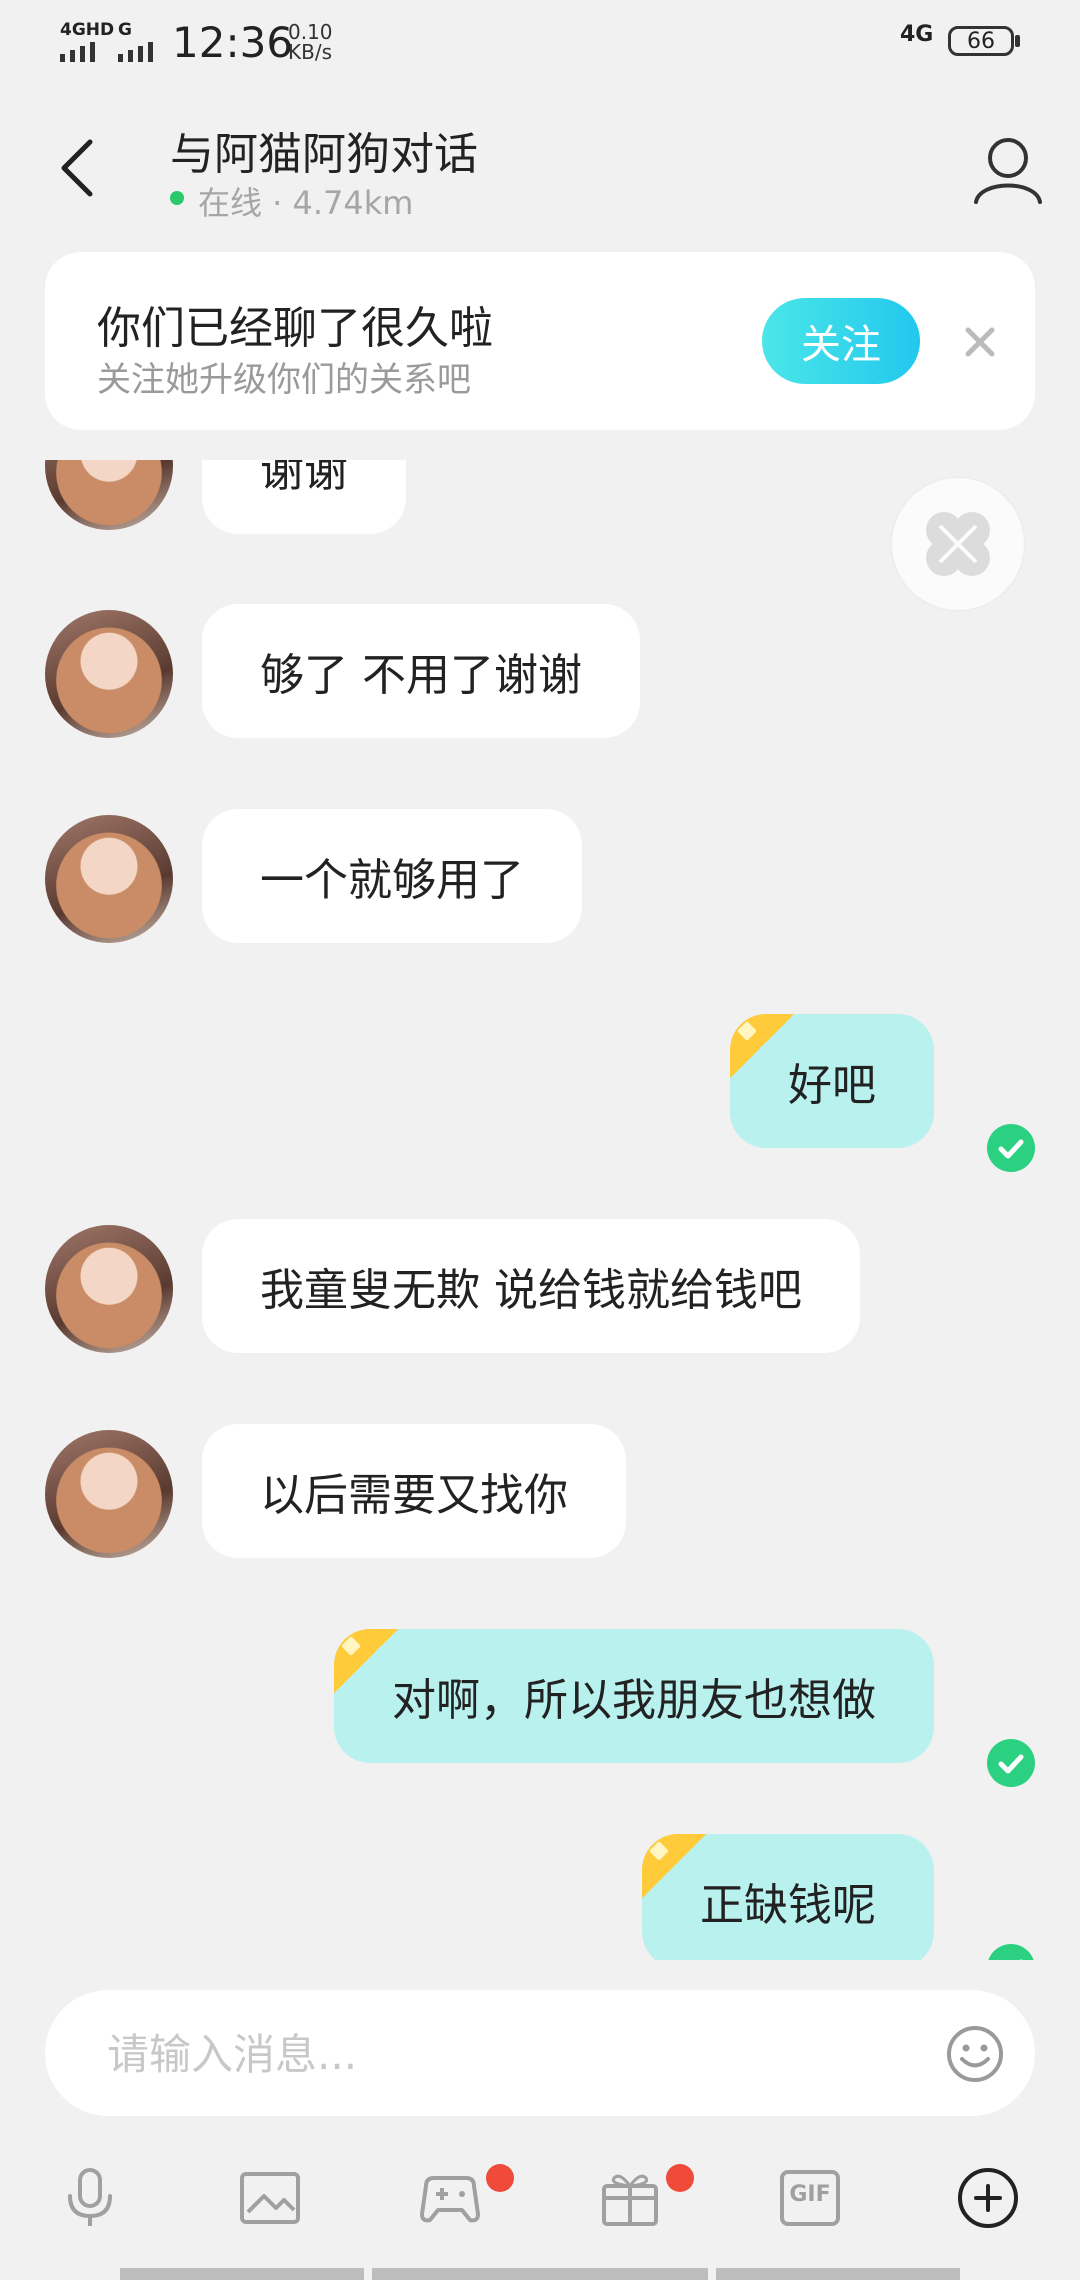 The width and height of the screenshot is (1080, 2280). I want to click on follow-card-title: 你们已经聊了很久啦, so click(295, 328).